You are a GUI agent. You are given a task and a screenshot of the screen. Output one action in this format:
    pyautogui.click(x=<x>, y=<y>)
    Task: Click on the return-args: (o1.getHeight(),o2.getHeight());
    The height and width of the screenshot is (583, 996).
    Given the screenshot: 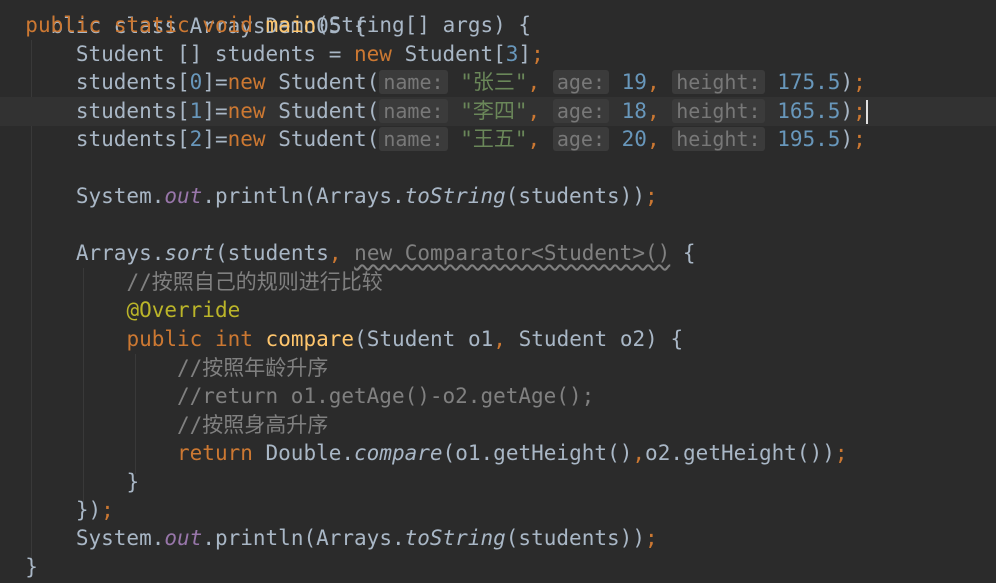 What is the action you would take?
    pyautogui.click(x=645, y=453)
    